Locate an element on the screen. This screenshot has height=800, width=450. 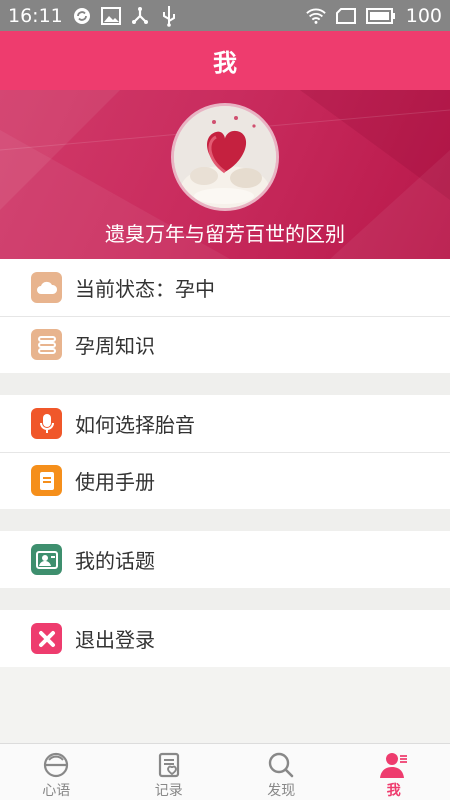
tab-me: 我 is located at coordinates (394, 772).